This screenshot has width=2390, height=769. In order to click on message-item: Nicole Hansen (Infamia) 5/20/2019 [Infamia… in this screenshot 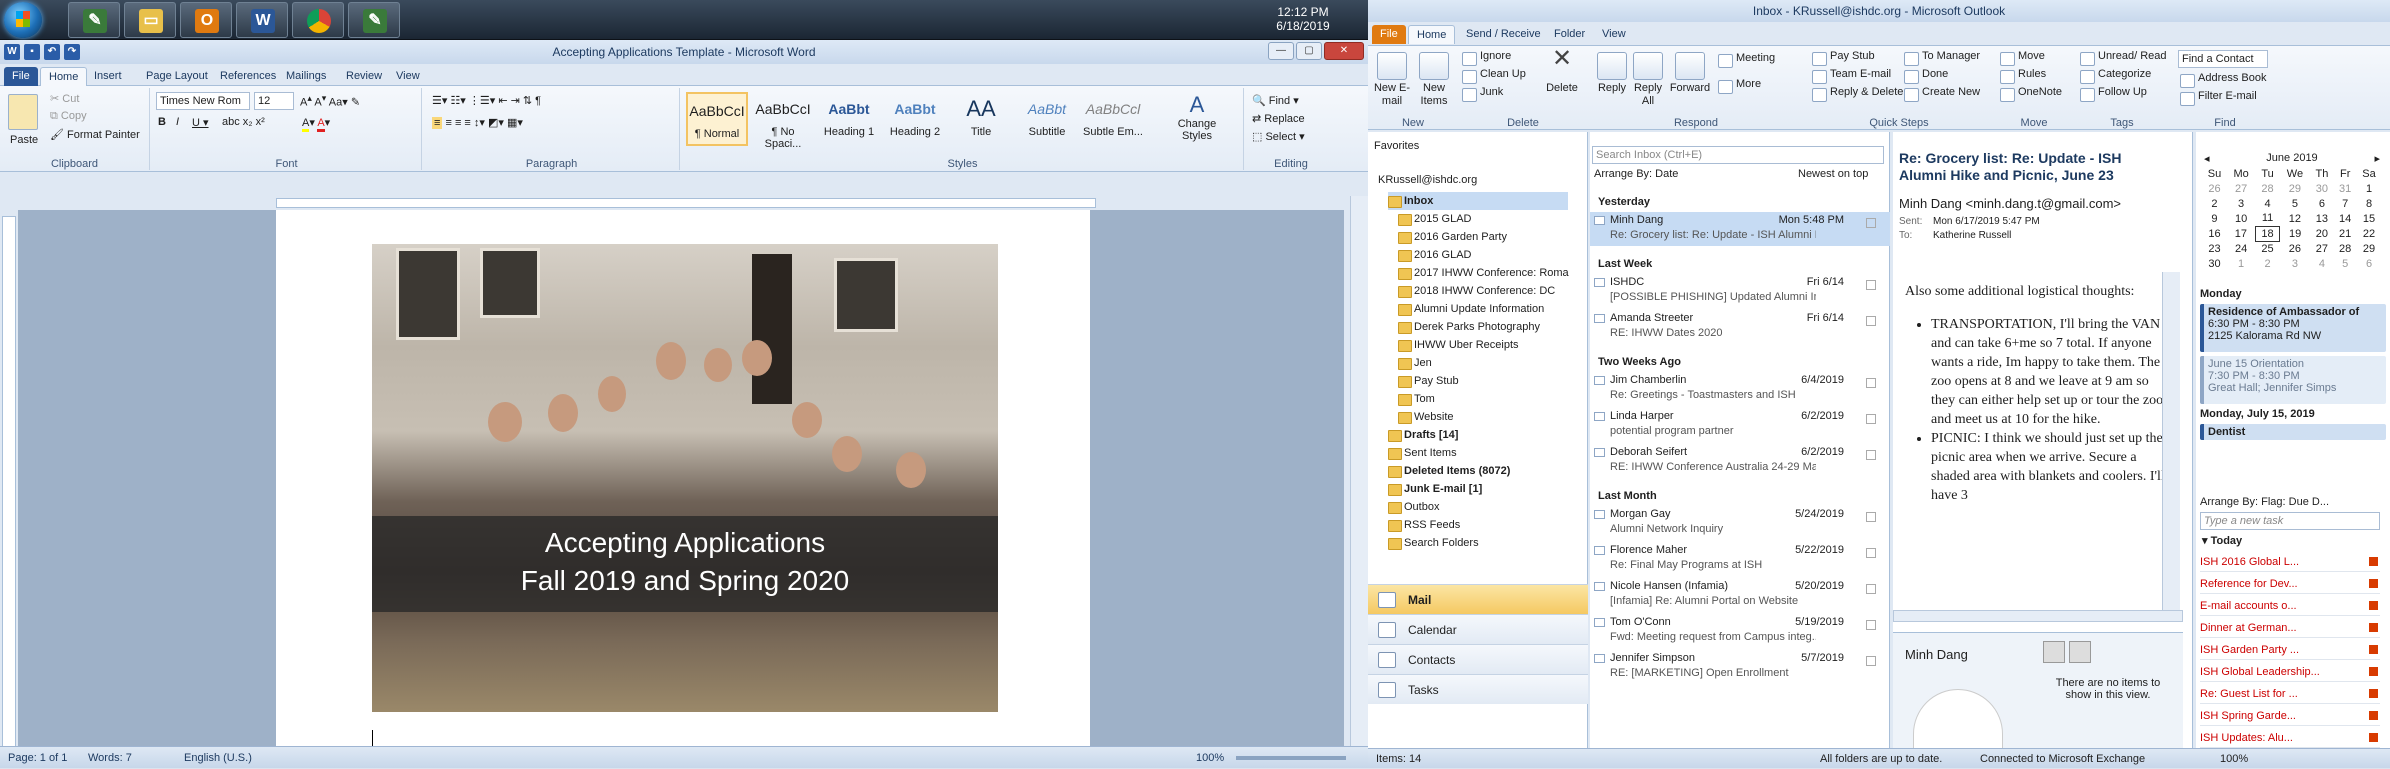, I will do `click(1740, 595)`.